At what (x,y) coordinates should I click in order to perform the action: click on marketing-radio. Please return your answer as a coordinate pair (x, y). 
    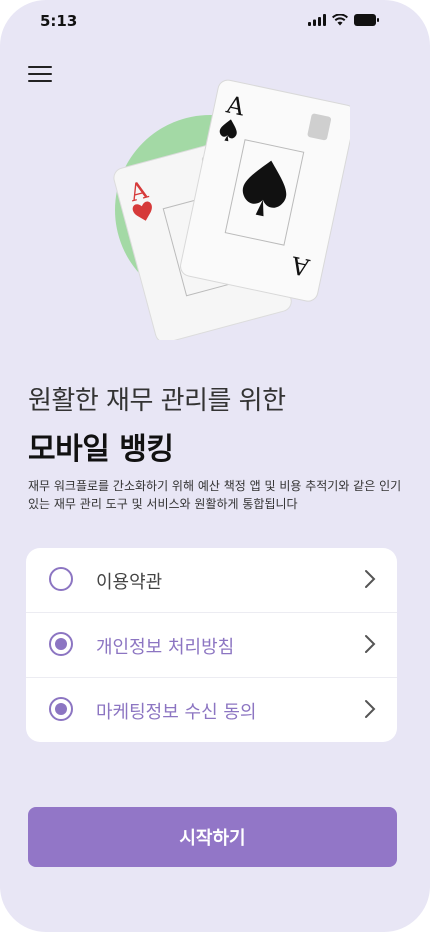
    Looking at the image, I should click on (61, 709).